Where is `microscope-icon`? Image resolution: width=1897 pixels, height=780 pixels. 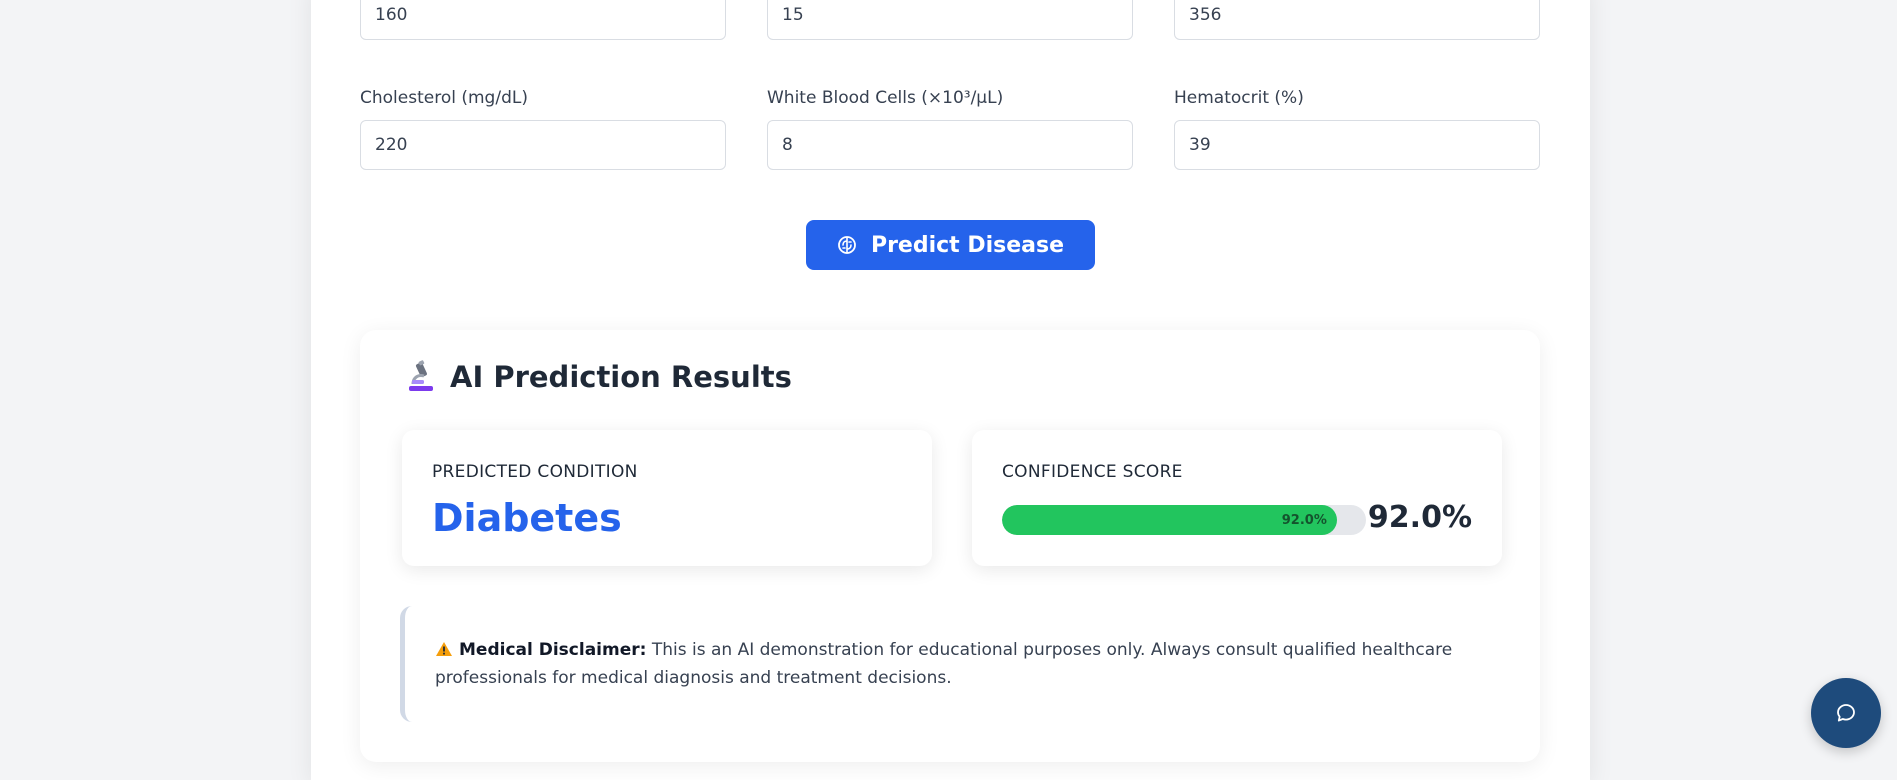 microscope-icon is located at coordinates (421, 375).